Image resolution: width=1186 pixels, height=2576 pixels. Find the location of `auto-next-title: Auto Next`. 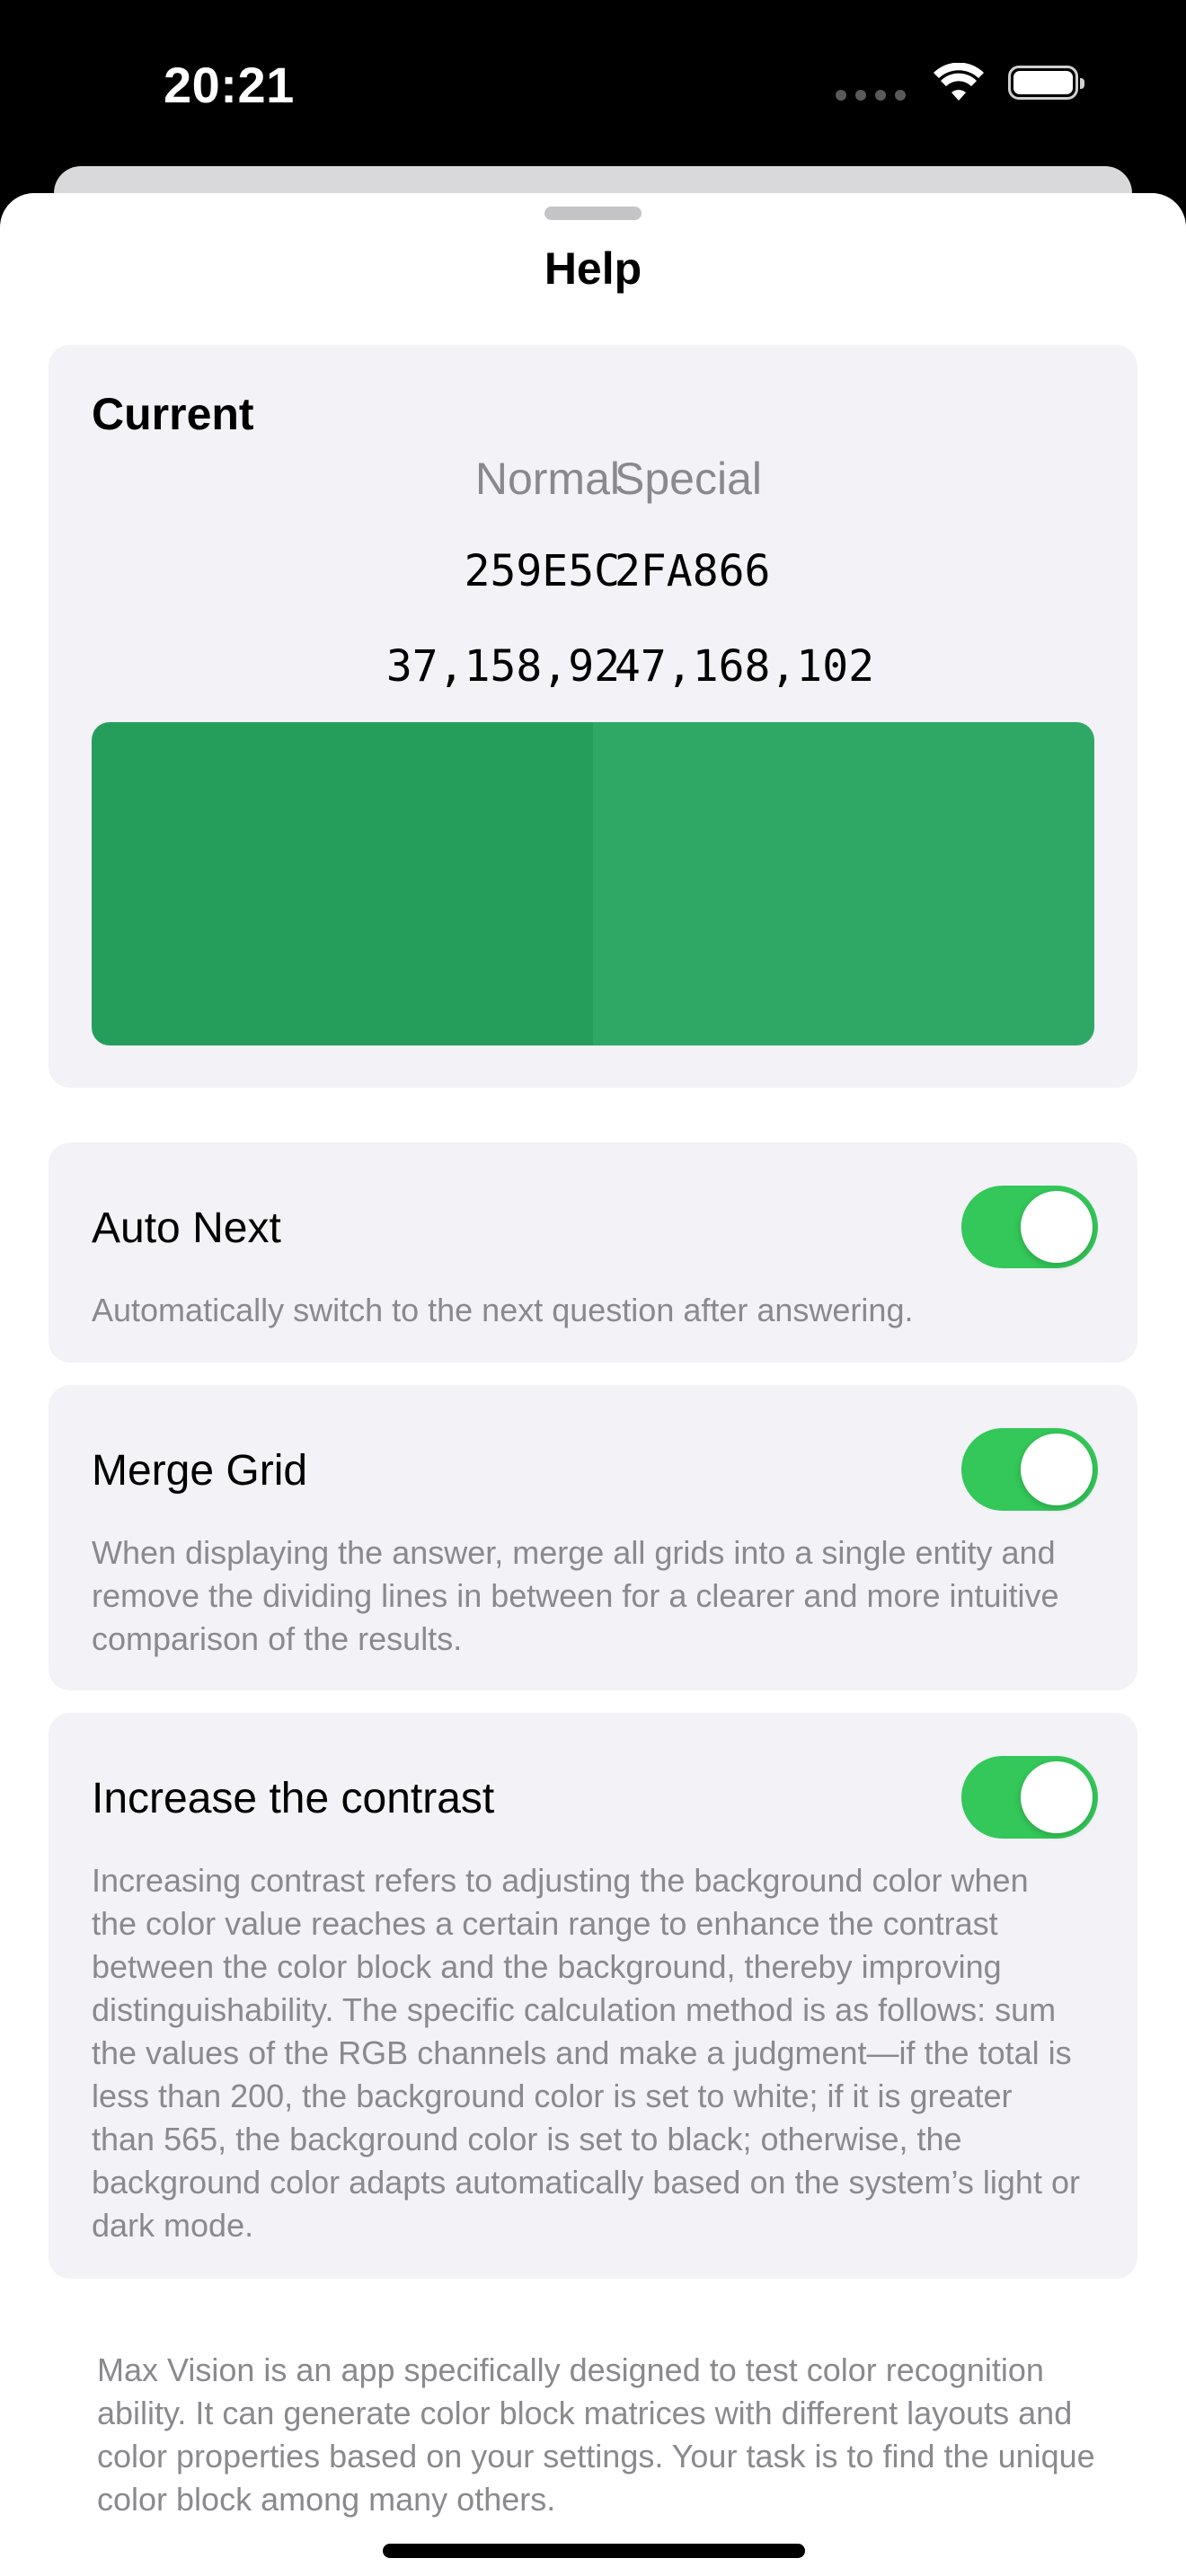

auto-next-title: Auto Next is located at coordinates (186, 1228).